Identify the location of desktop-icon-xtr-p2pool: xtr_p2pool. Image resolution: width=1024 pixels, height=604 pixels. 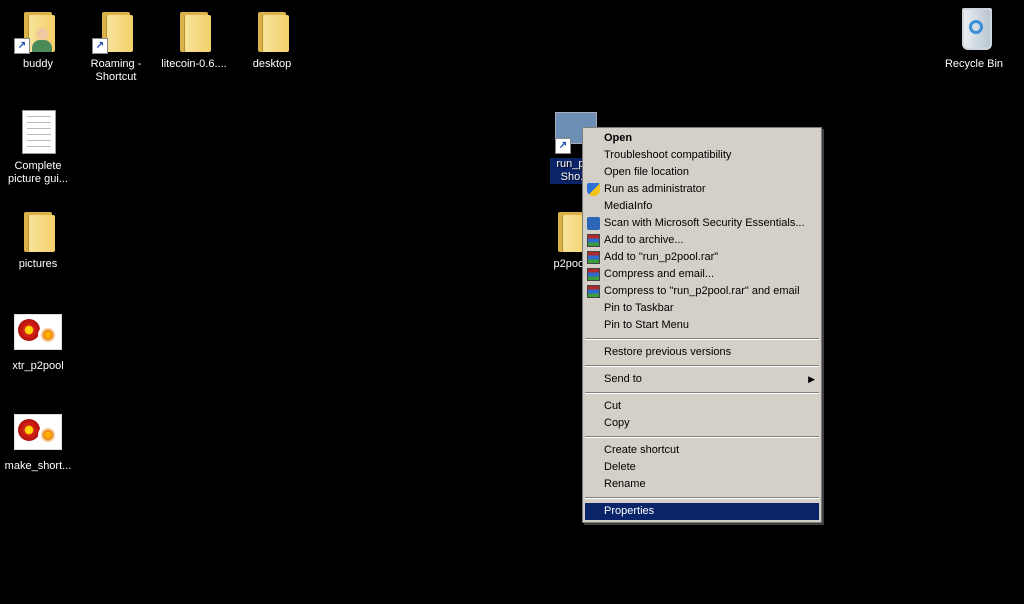
(38, 340).